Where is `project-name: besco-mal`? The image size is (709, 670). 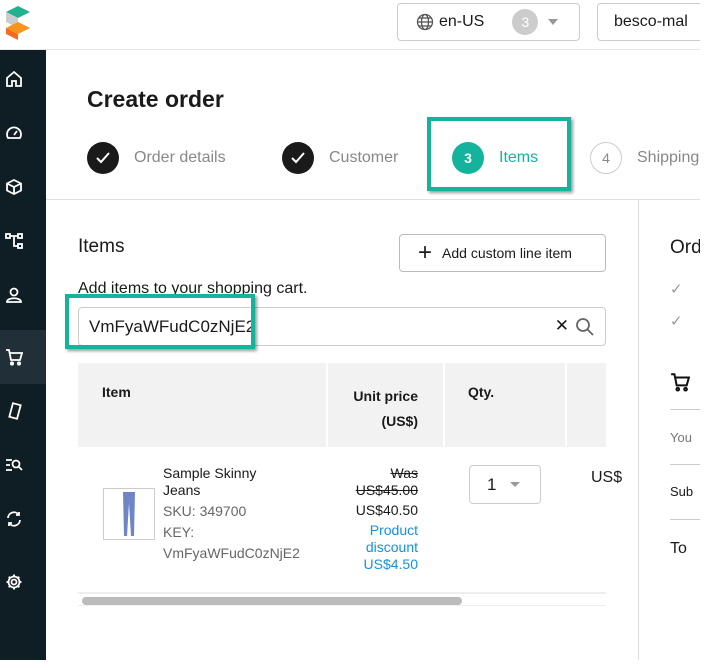
project-name: besco-mal is located at coordinates (651, 21).